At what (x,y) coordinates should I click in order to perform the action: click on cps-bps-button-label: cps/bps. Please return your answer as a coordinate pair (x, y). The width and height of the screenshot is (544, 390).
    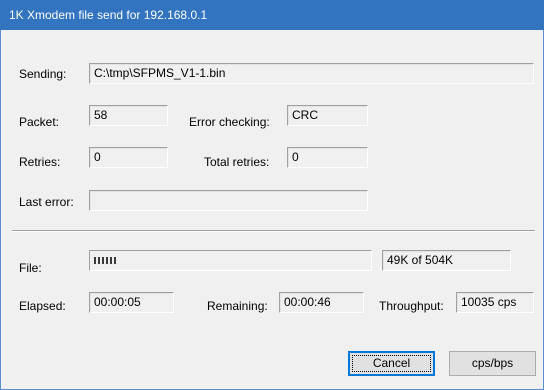
    Looking at the image, I should click on (492, 363).